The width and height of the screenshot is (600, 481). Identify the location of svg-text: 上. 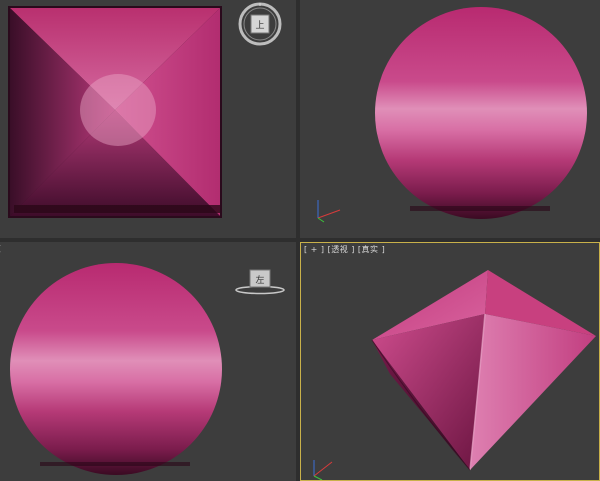
(259, 25).